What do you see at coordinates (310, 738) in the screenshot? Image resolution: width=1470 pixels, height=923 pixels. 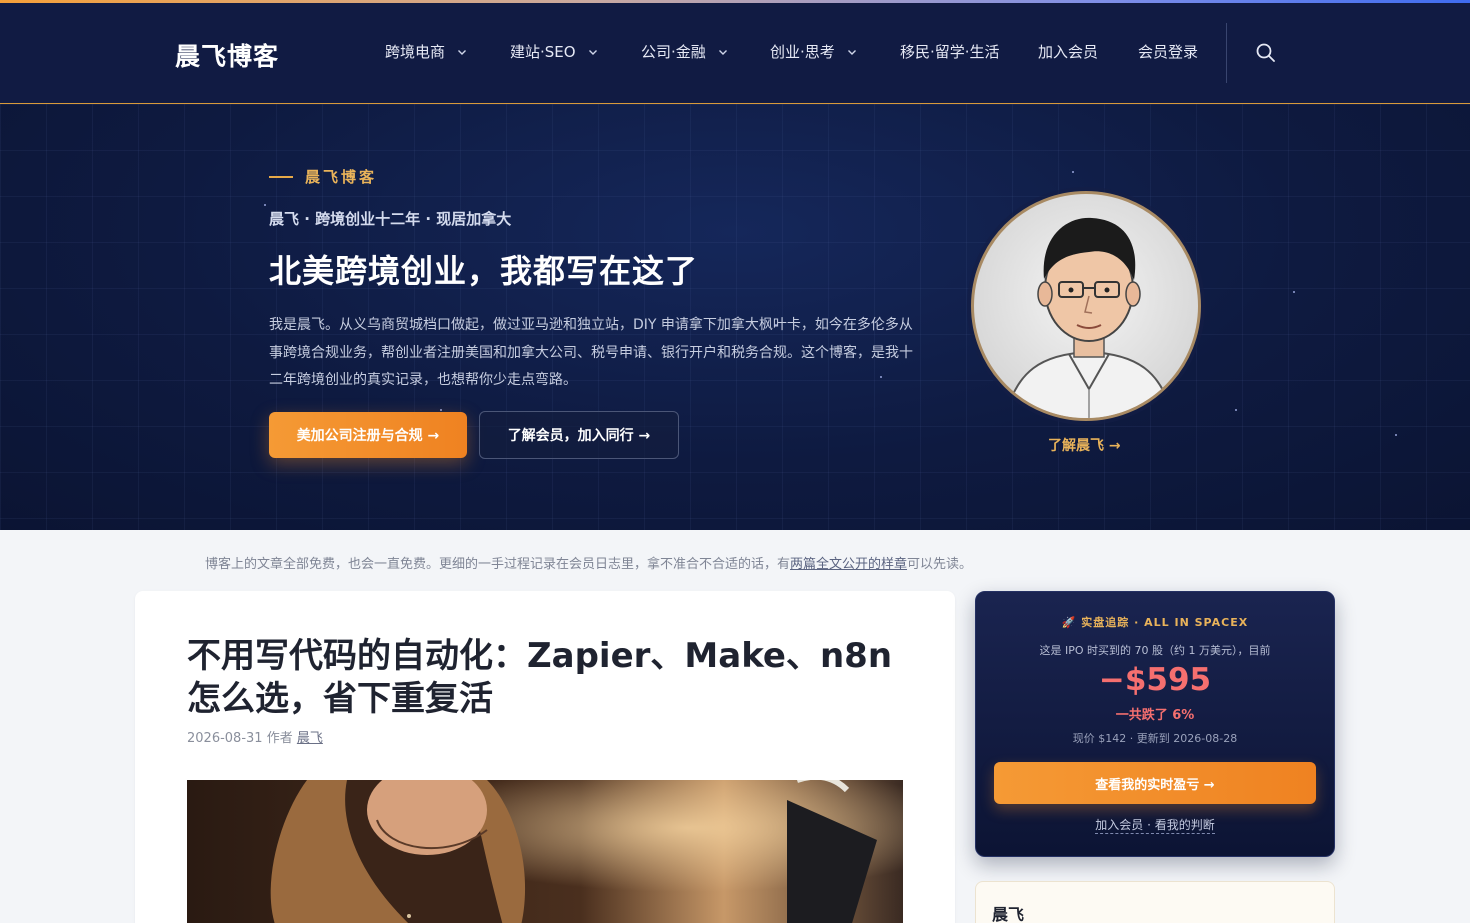 I see `article-author-link: 晨飞` at bounding box center [310, 738].